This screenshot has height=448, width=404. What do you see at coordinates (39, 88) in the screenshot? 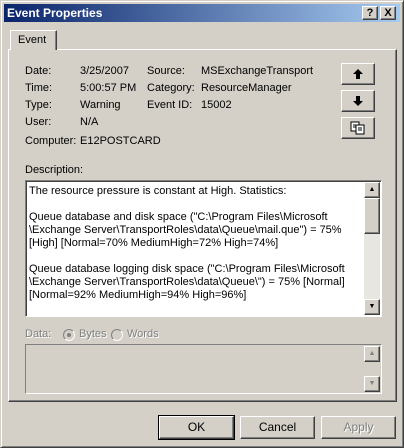
I see `time-label: Time:` at bounding box center [39, 88].